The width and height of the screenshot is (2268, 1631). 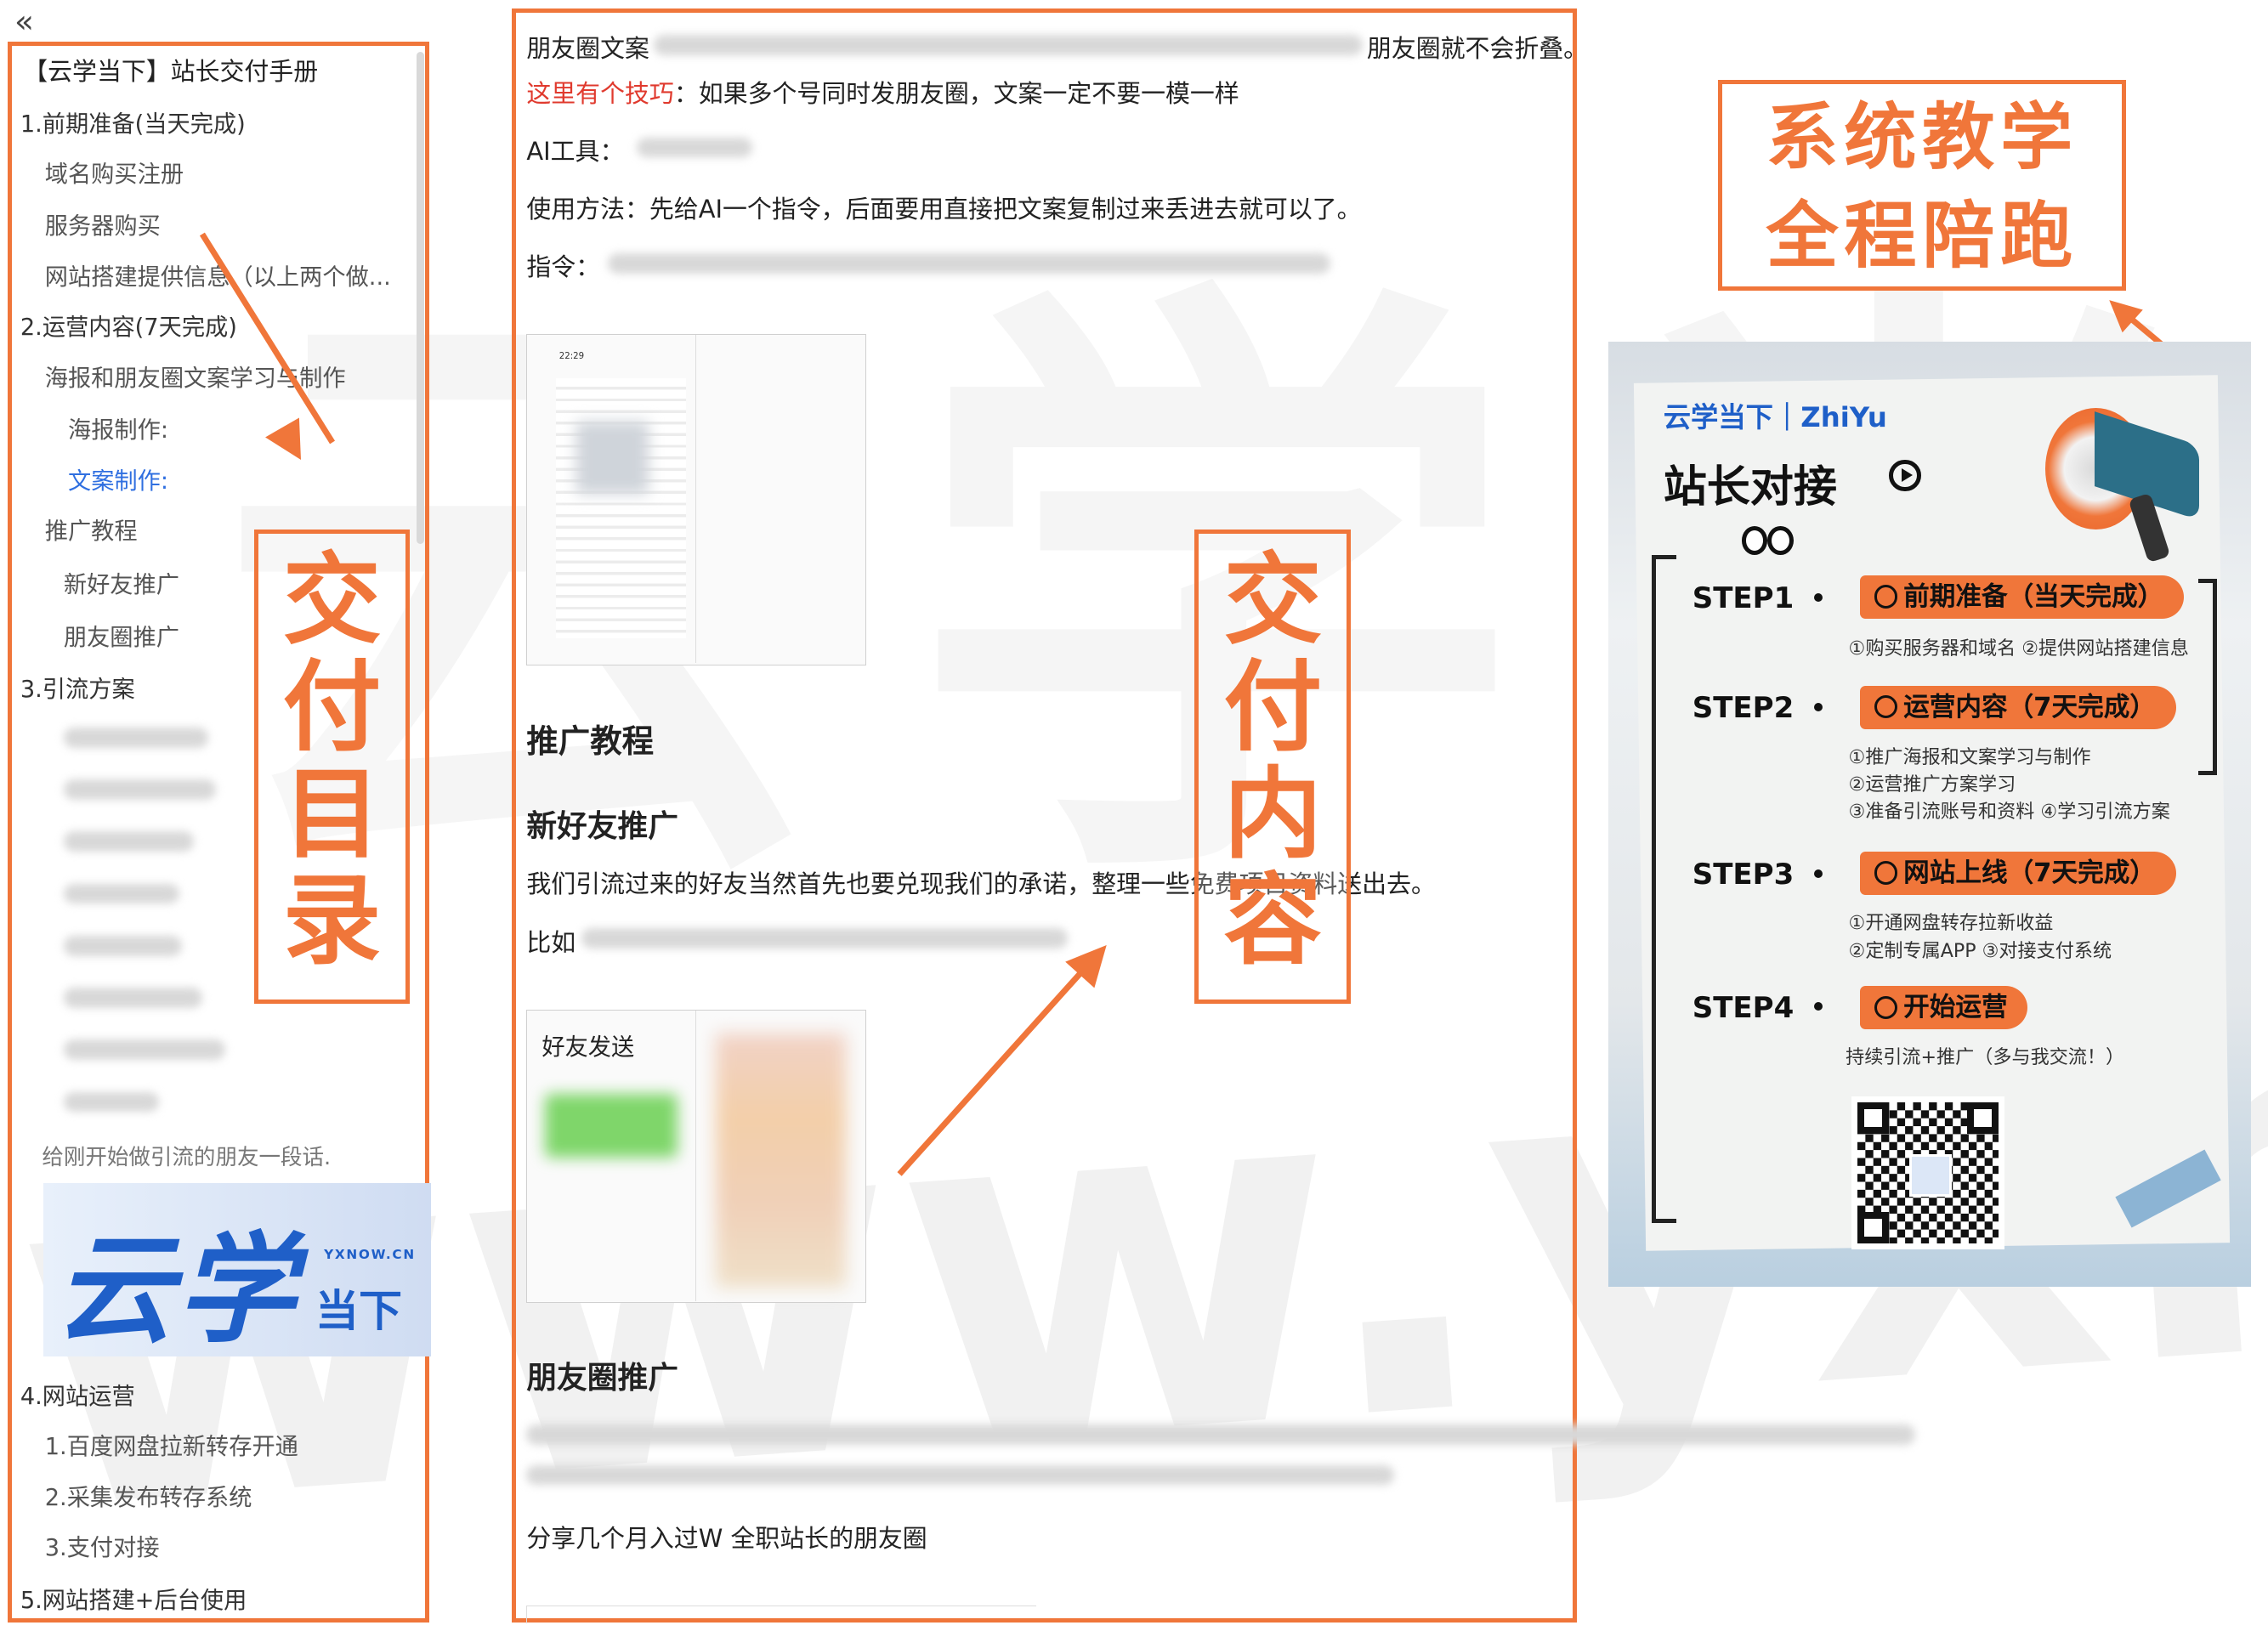 What do you see at coordinates (121, 582) in the screenshot?
I see `toc-item-new-friend: 新好友推广` at bounding box center [121, 582].